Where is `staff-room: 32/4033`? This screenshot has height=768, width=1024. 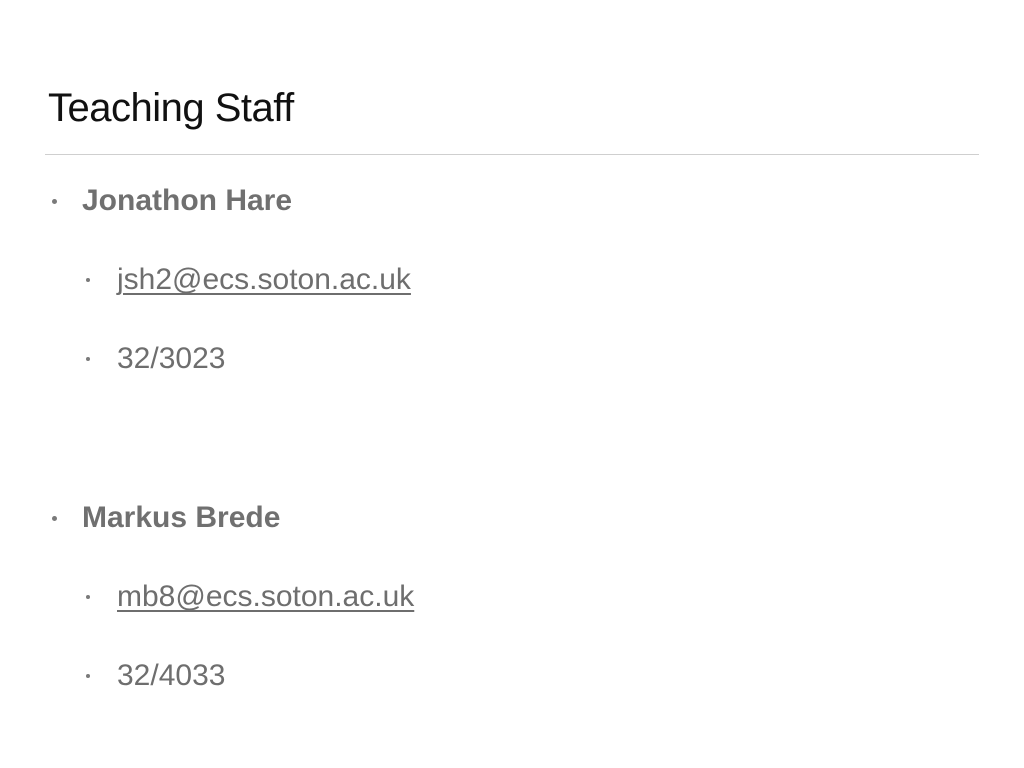 staff-room: 32/4033 is located at coordinates (171, 675).